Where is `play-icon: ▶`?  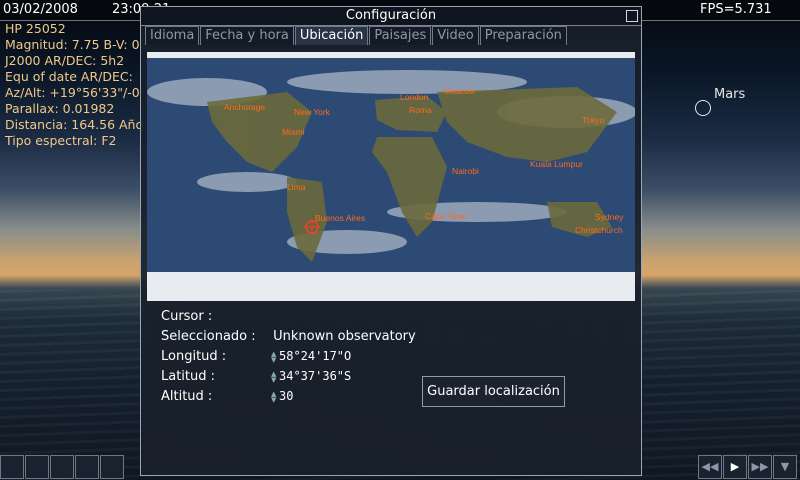
play-icon: ▶ is located at coordinates (735, 467).